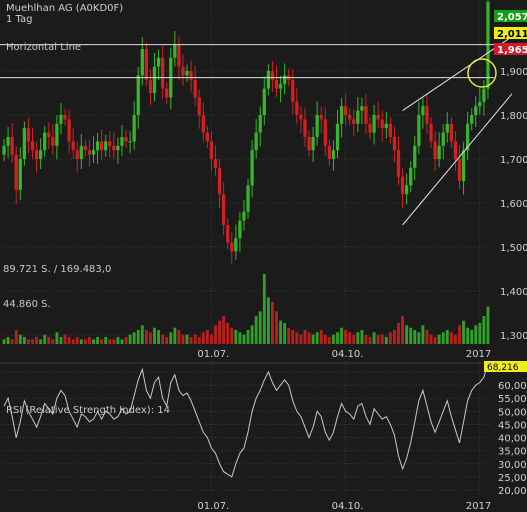  Describe the element at coordinates (64, 8) in the screenshot. I see `chart-title: Muehlhan AG (A0KD0F)` at that location.